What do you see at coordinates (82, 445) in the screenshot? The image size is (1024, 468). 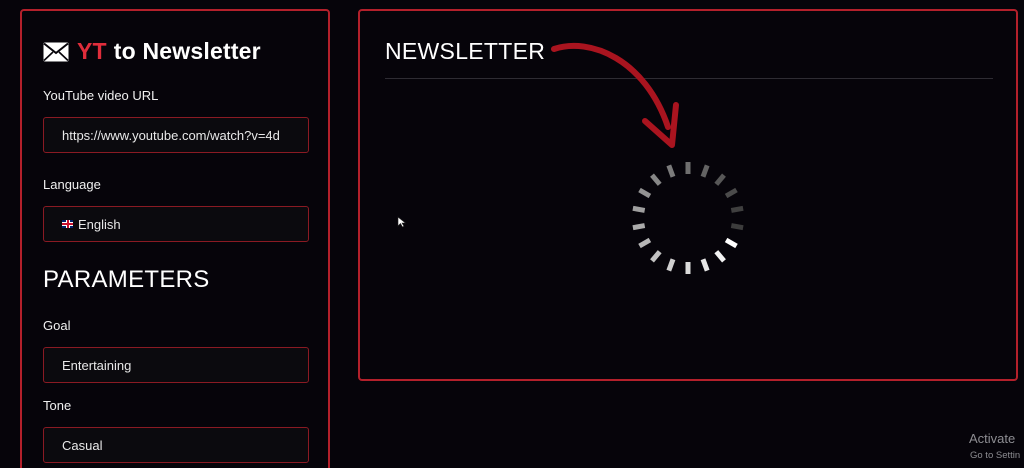 I see `tone-value: Casual` at bounding box center [82, 445].